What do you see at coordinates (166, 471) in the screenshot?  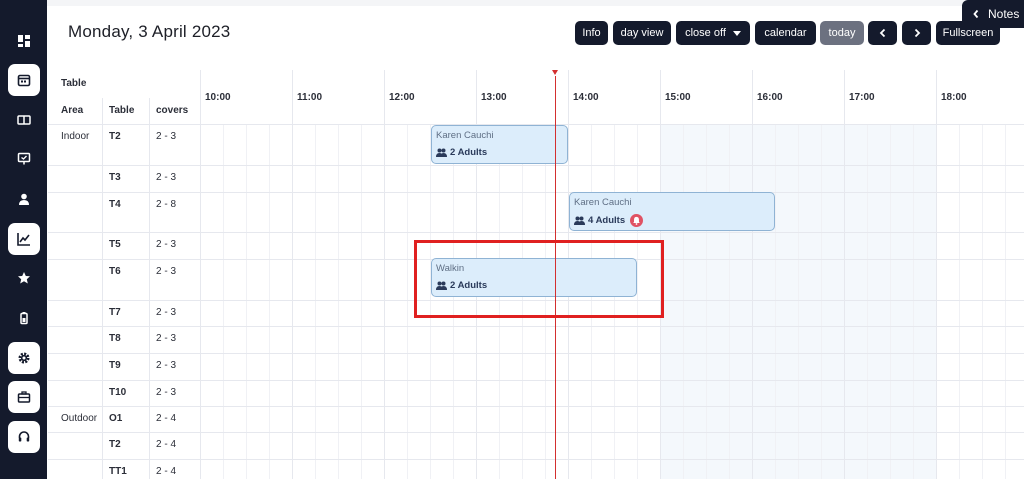 I see `covers-cell: 2 - 4` at bounding box center [166, 471].